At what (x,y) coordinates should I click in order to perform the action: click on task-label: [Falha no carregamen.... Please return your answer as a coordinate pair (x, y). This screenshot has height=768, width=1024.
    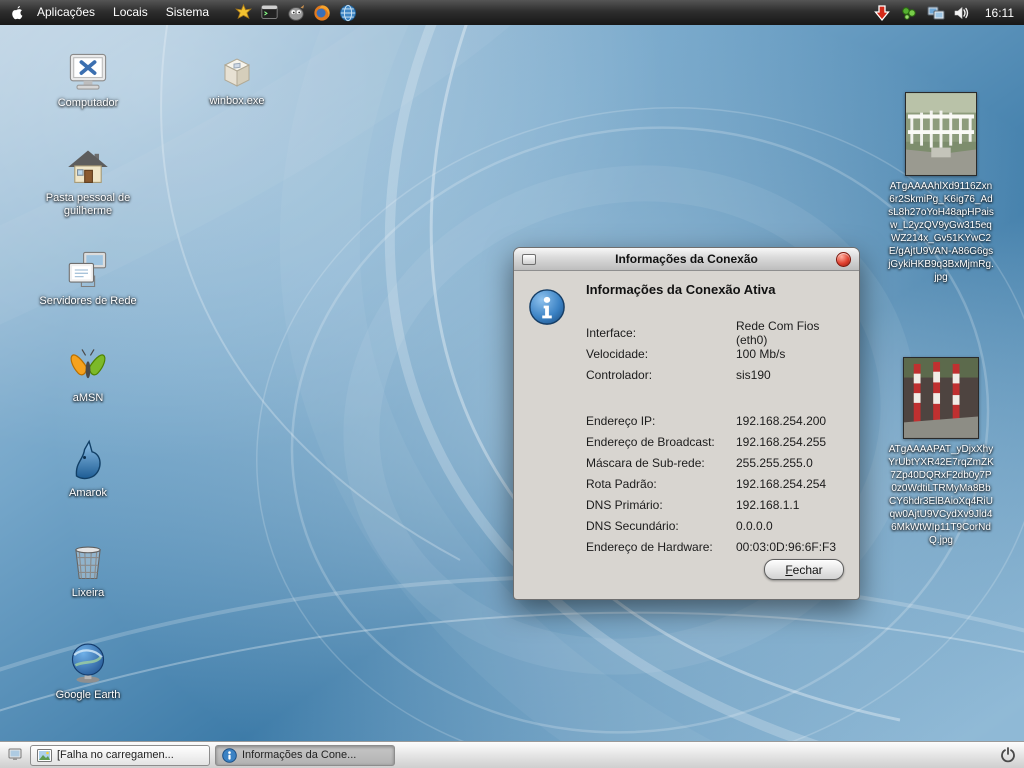
    Looking at the image, I should click on (115, 755).